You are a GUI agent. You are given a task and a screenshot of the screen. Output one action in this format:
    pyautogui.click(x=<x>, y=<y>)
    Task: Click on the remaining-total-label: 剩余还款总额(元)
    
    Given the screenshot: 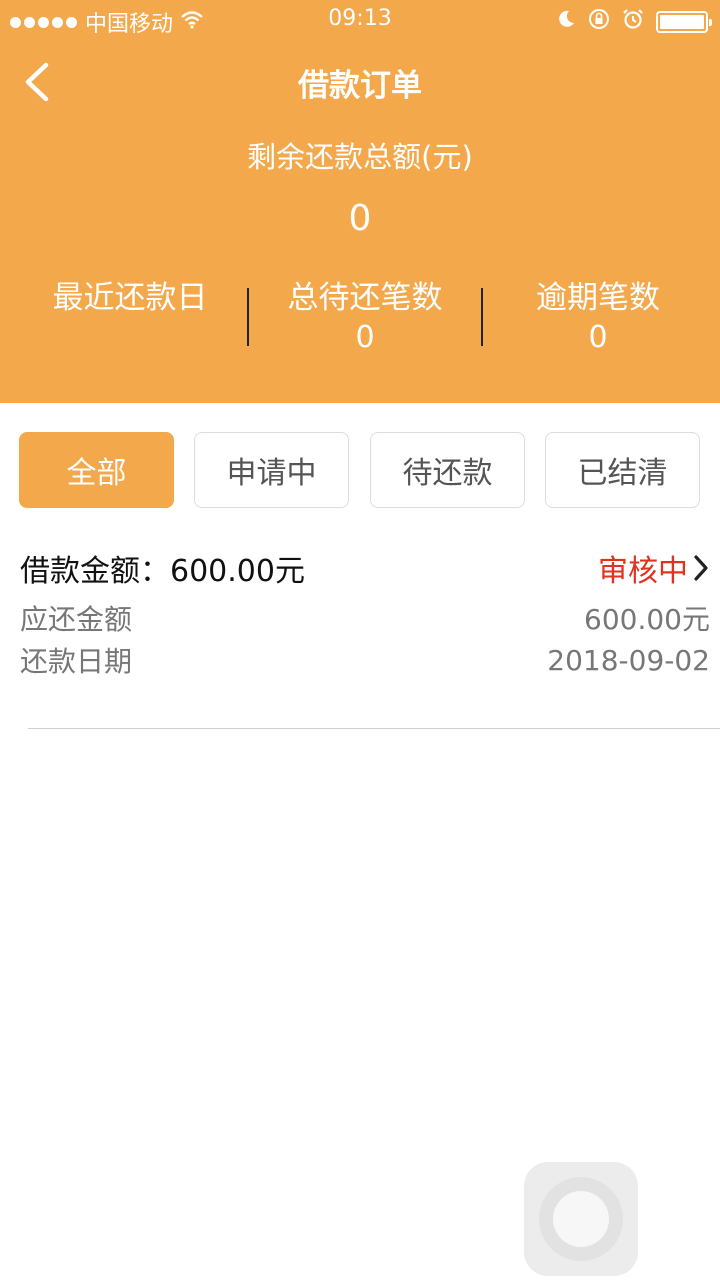 What is the action you would take?
    pyautogui.click(x=360, y=157)
    